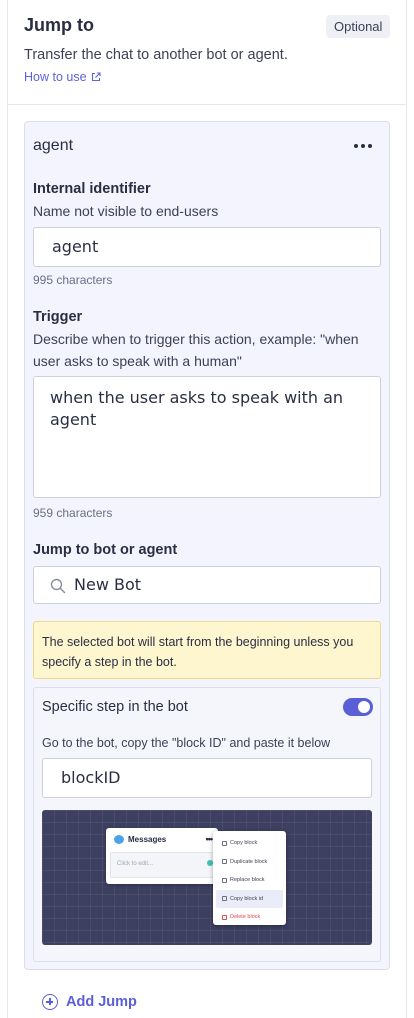  Describe the element at coordinates (224, 899) in the screenshot. I see `gear-icon` at that location.